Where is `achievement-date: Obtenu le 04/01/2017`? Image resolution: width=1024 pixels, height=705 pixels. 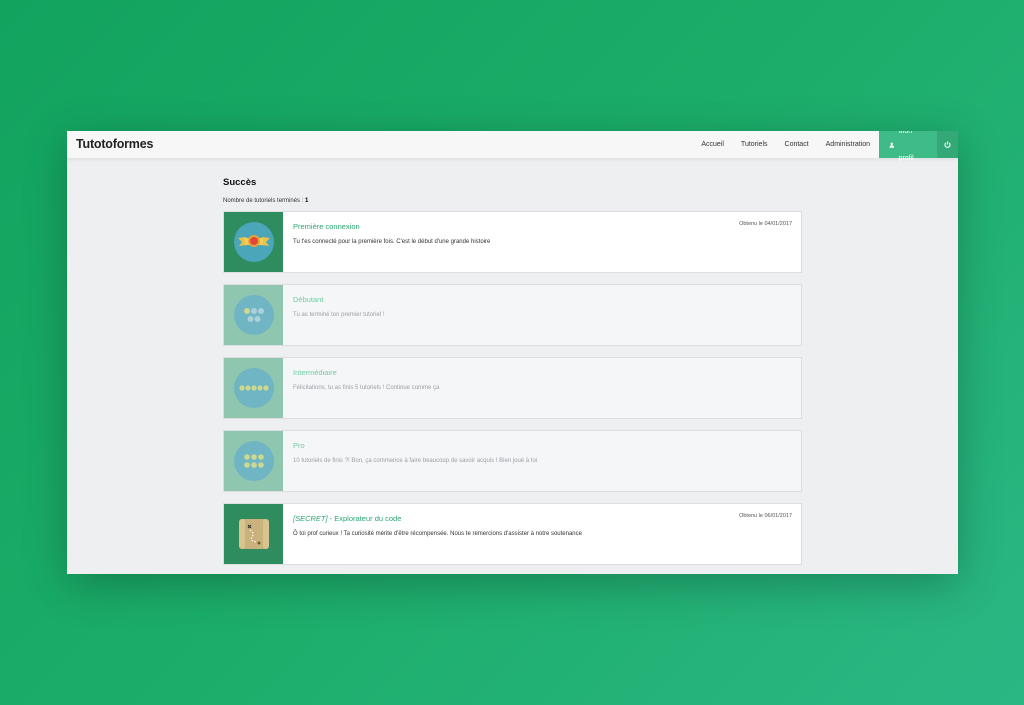 achievement-date: Obtenu le 04/01/2017 is located at coordinates (765, 224).